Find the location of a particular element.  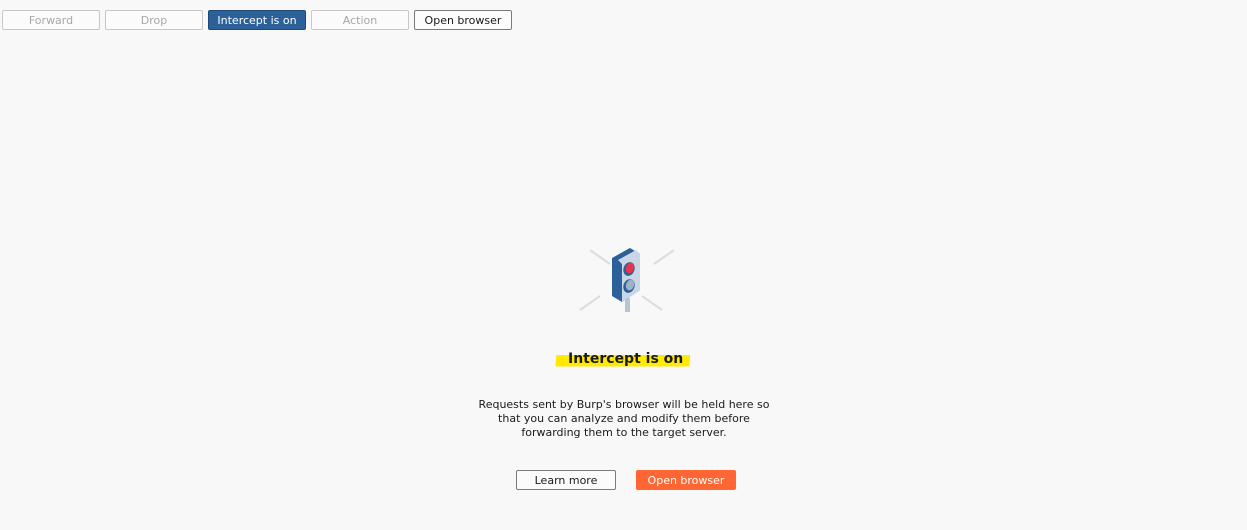

action-button: Action is located at coordinates (360, 20).